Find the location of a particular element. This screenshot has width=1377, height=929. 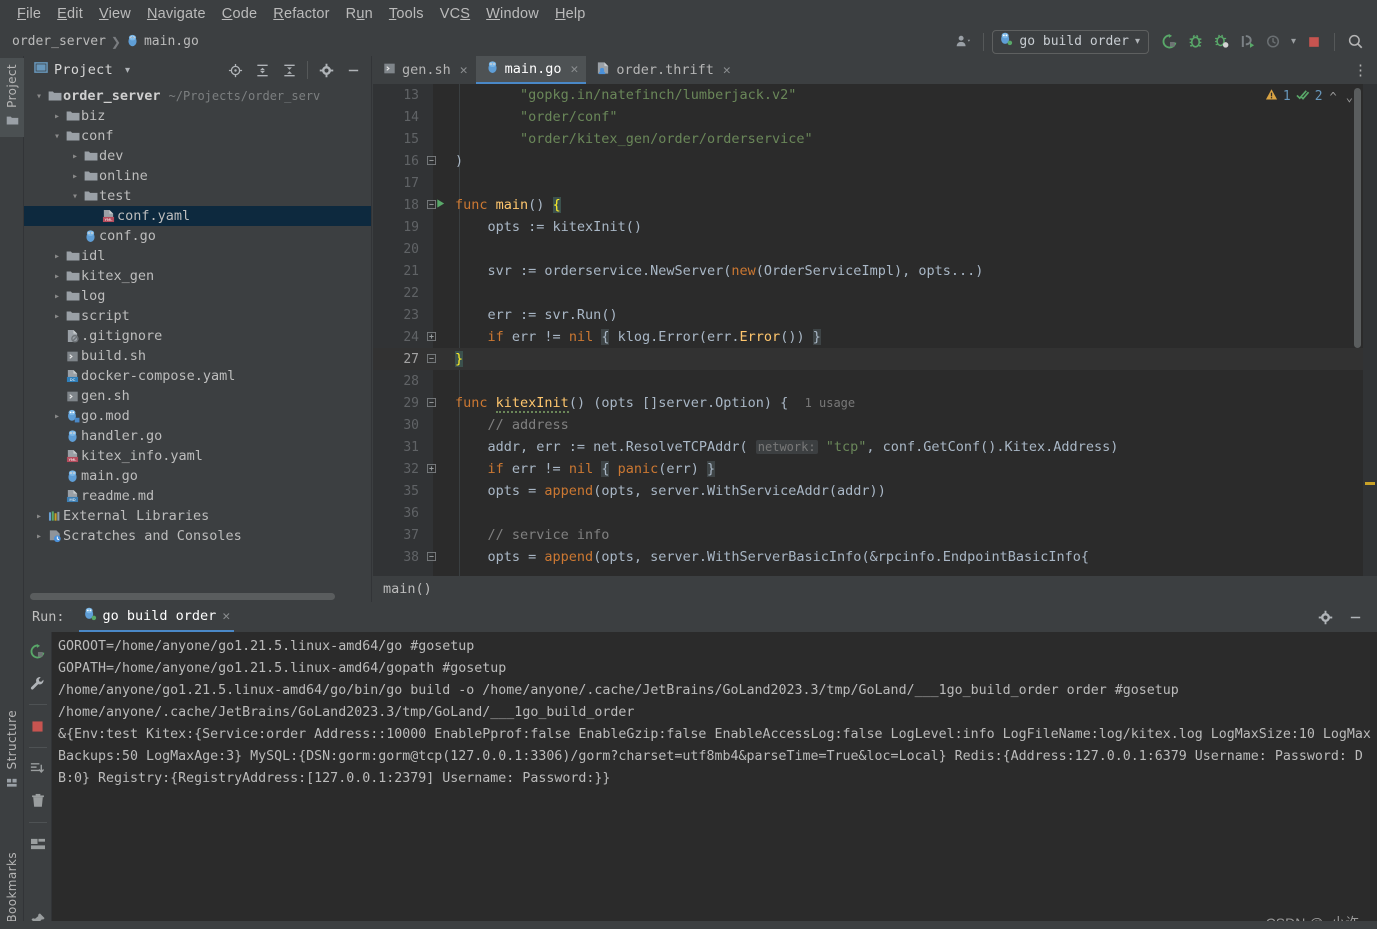

sidebar-item-project: Project is located at coordinates (12, 97).